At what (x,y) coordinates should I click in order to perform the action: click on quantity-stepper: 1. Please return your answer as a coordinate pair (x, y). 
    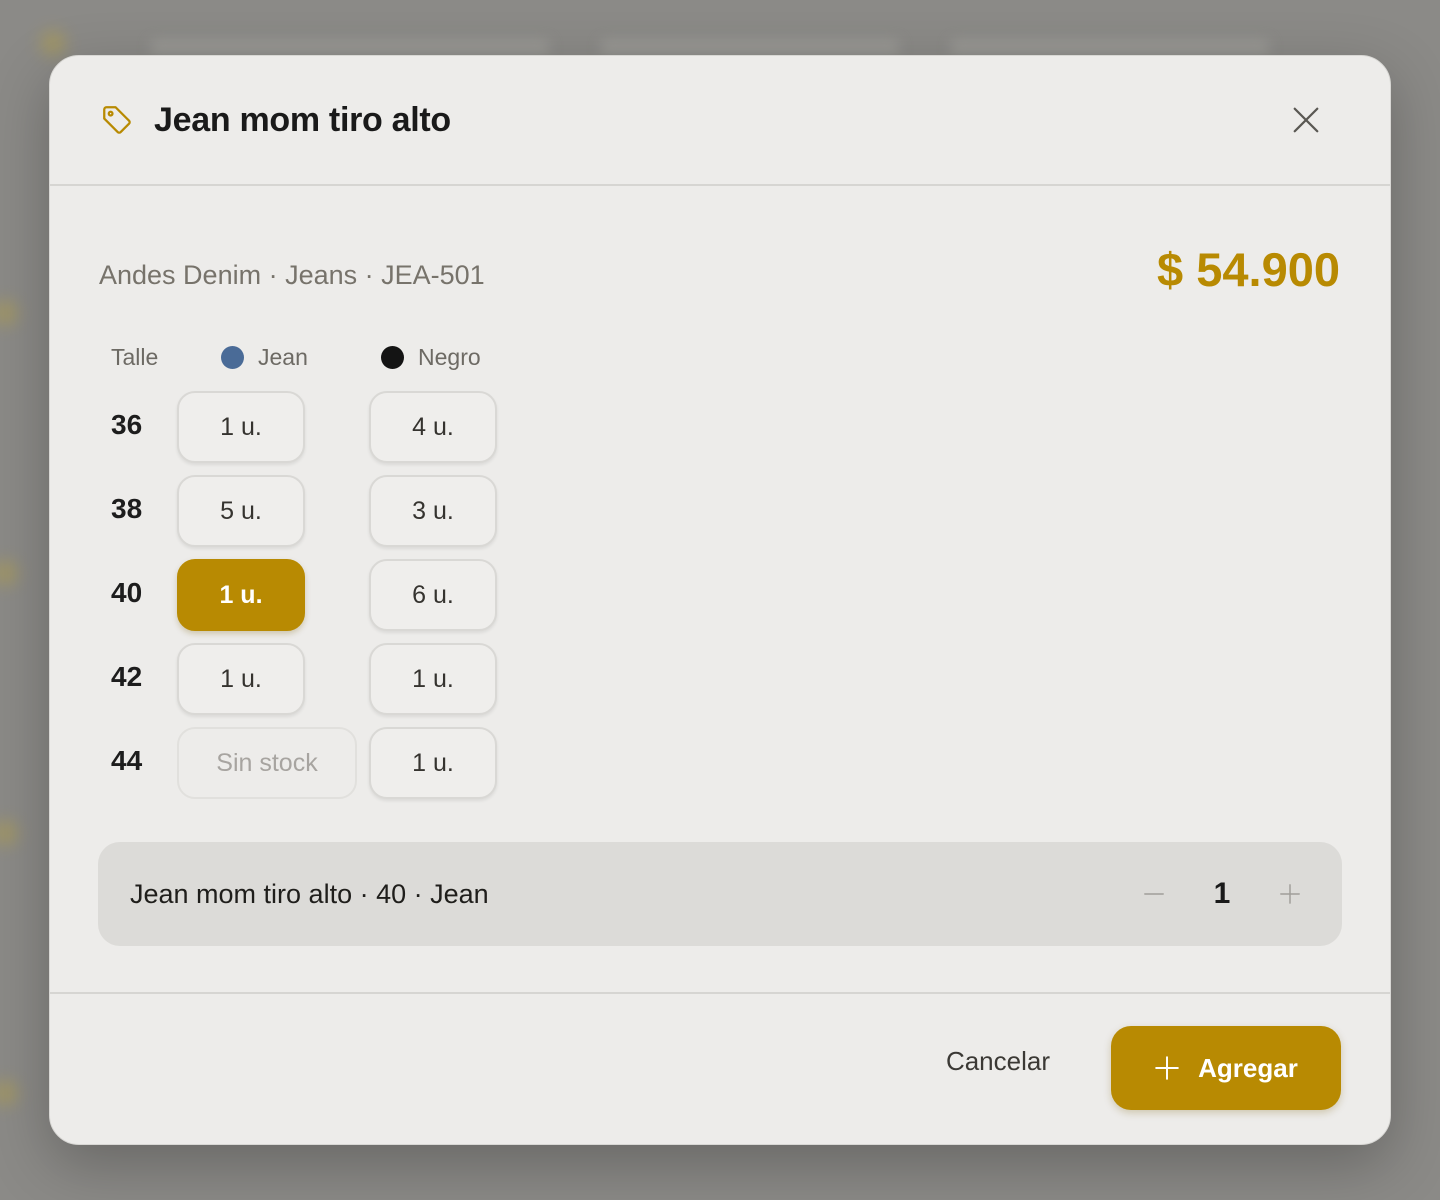
    Looking at the image, I should click on (1222, 894).